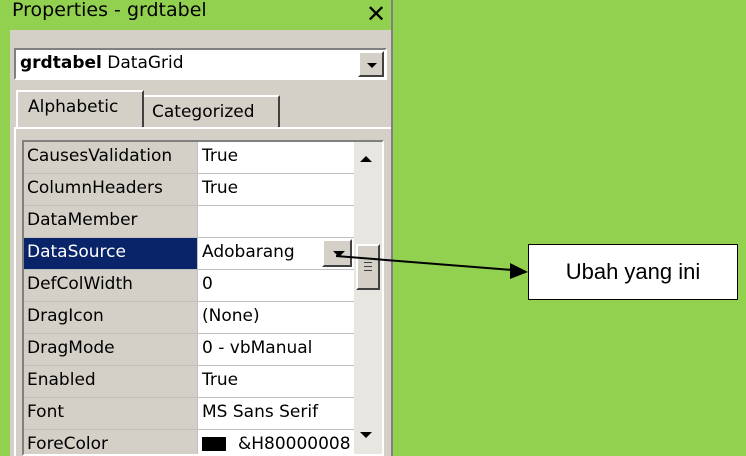 Image resolution: width=746 pixels, height=456 pixels. I want to click on property-row: DragIcon (None), so click(189, 318).